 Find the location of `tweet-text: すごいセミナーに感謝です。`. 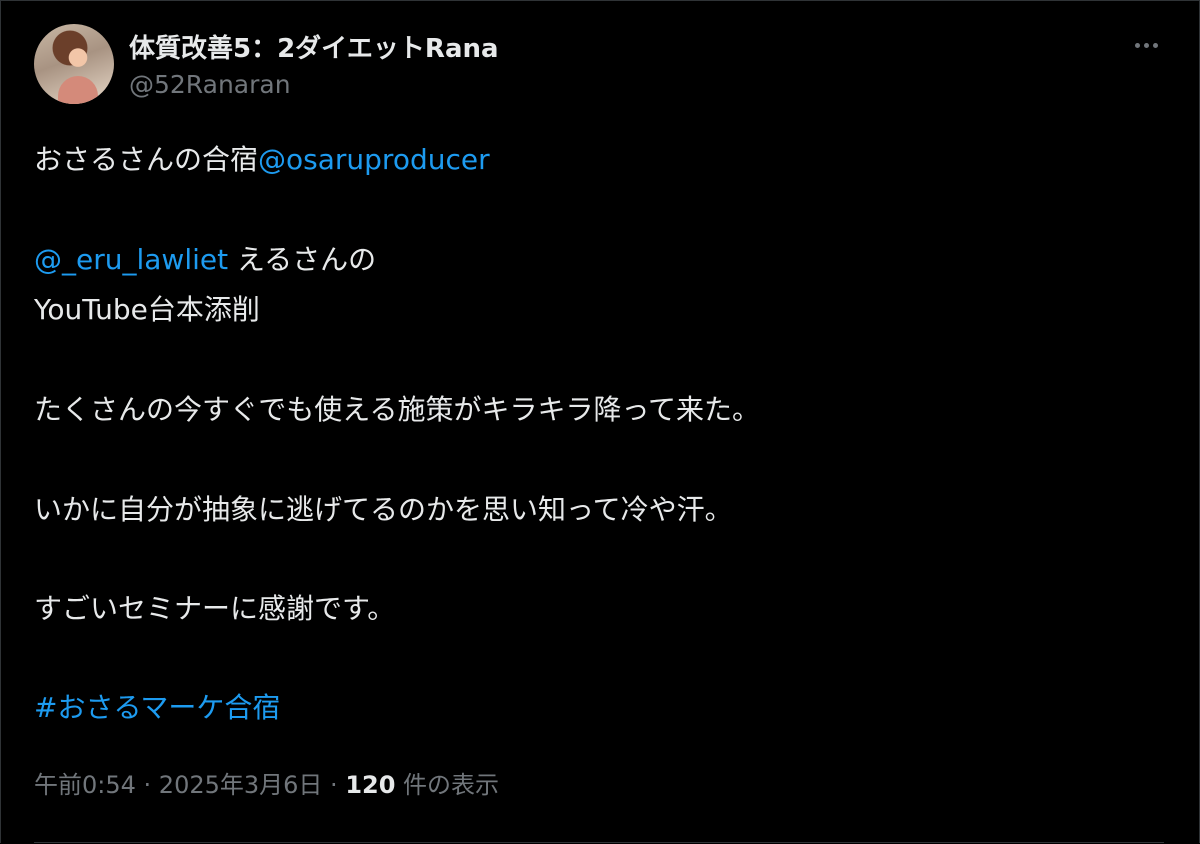

tweet-text: すごいセミナーに感謝です。 is located at coordinates (215, 608).